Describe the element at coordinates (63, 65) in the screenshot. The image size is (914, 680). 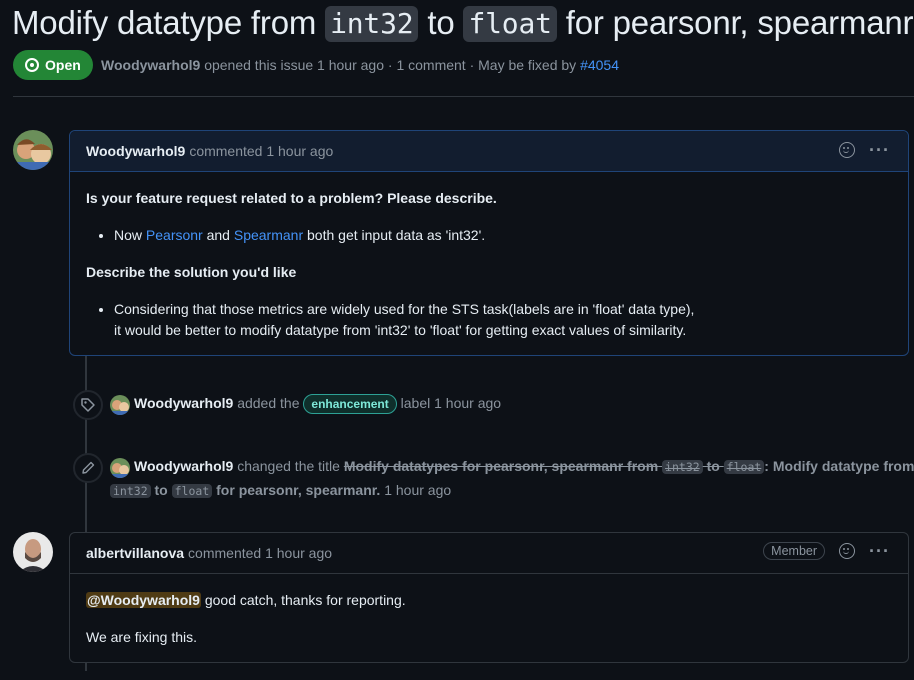
I see `issue-state-label: Open` at that location.